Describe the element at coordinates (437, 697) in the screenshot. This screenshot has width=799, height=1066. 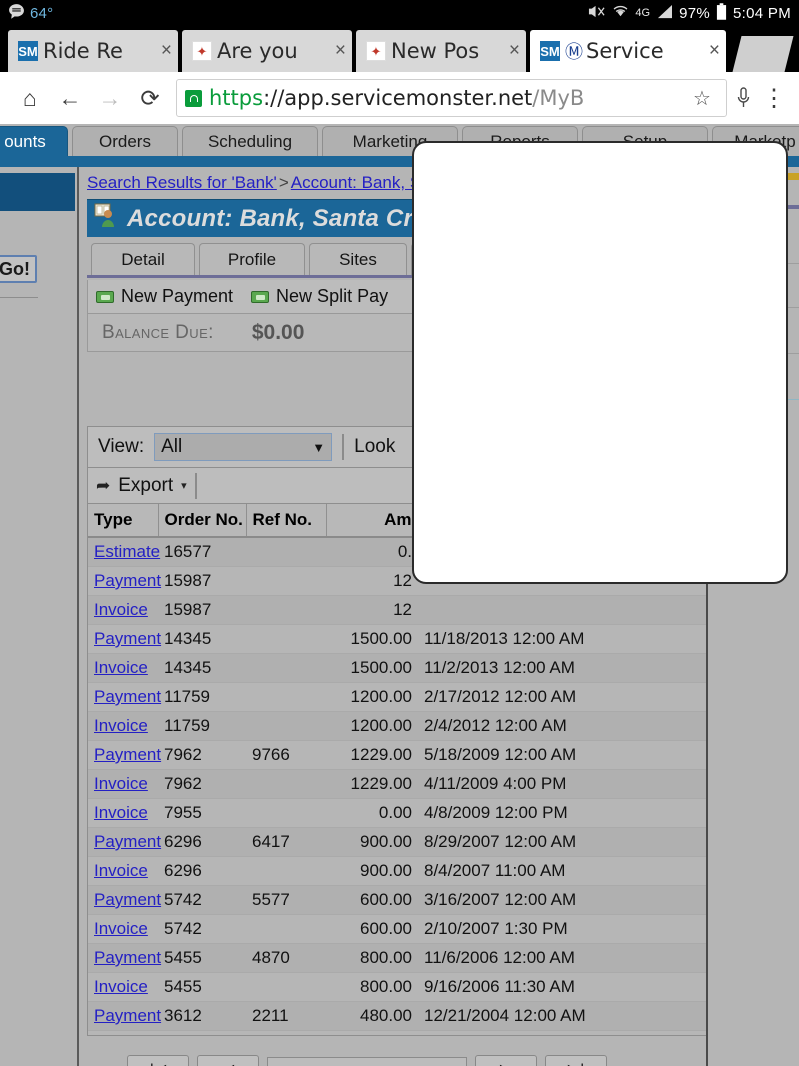
I see `table-row: Payment 11759 1200.00 2/17/2012 12:00 AM` at that location.